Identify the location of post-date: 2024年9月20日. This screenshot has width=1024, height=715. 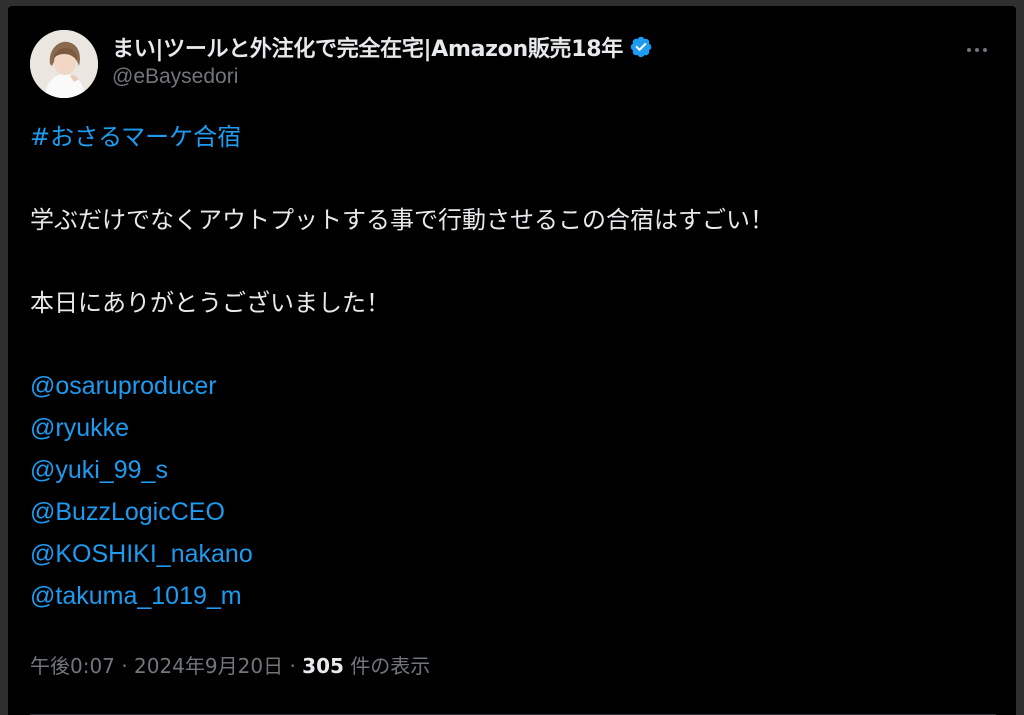
(208, 666).